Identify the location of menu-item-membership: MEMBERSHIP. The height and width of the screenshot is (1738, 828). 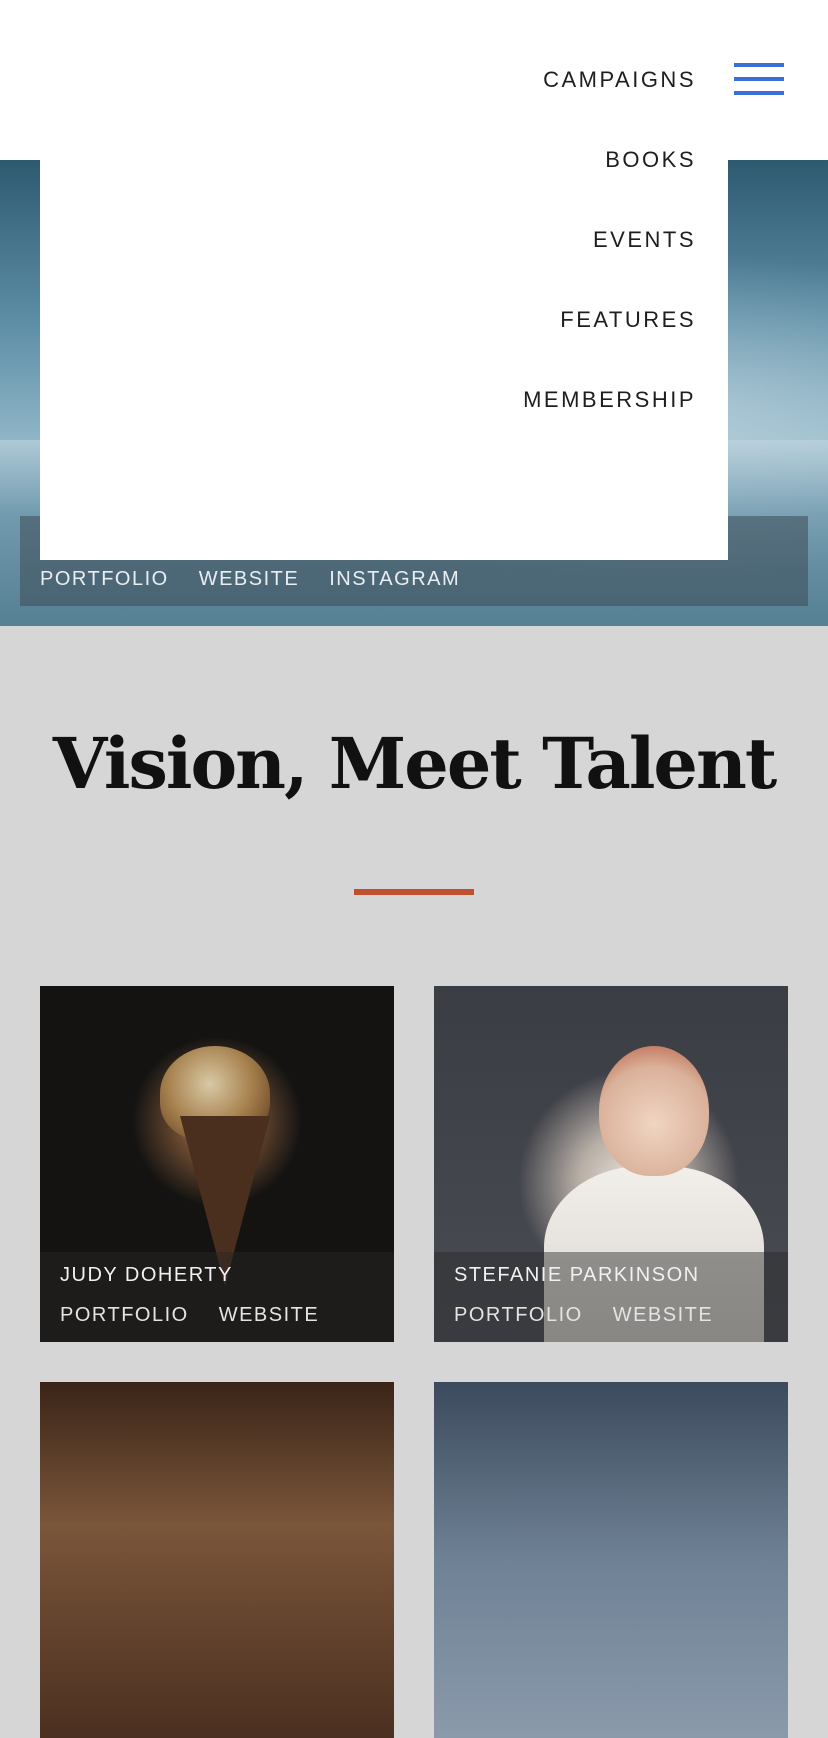
(609, 400).